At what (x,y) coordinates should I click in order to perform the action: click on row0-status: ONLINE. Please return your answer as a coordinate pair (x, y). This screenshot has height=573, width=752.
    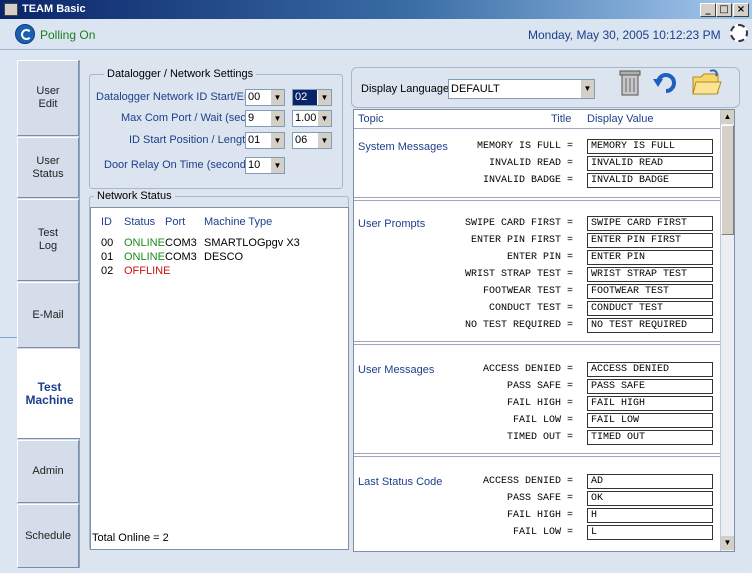
    Looking at the image, I should click on (144, 243).